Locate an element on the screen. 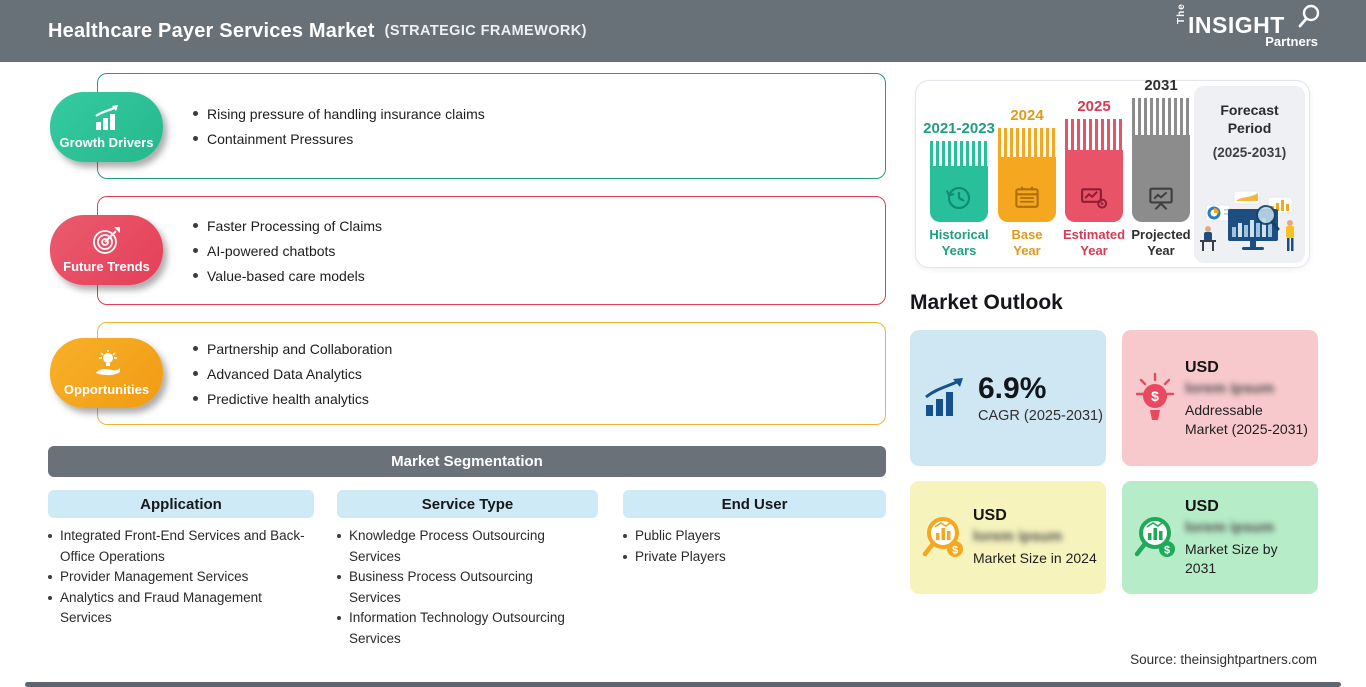 The image size is (1366, 687). dollar-bulb-icon: $ is located at coordinates (1155, 396).